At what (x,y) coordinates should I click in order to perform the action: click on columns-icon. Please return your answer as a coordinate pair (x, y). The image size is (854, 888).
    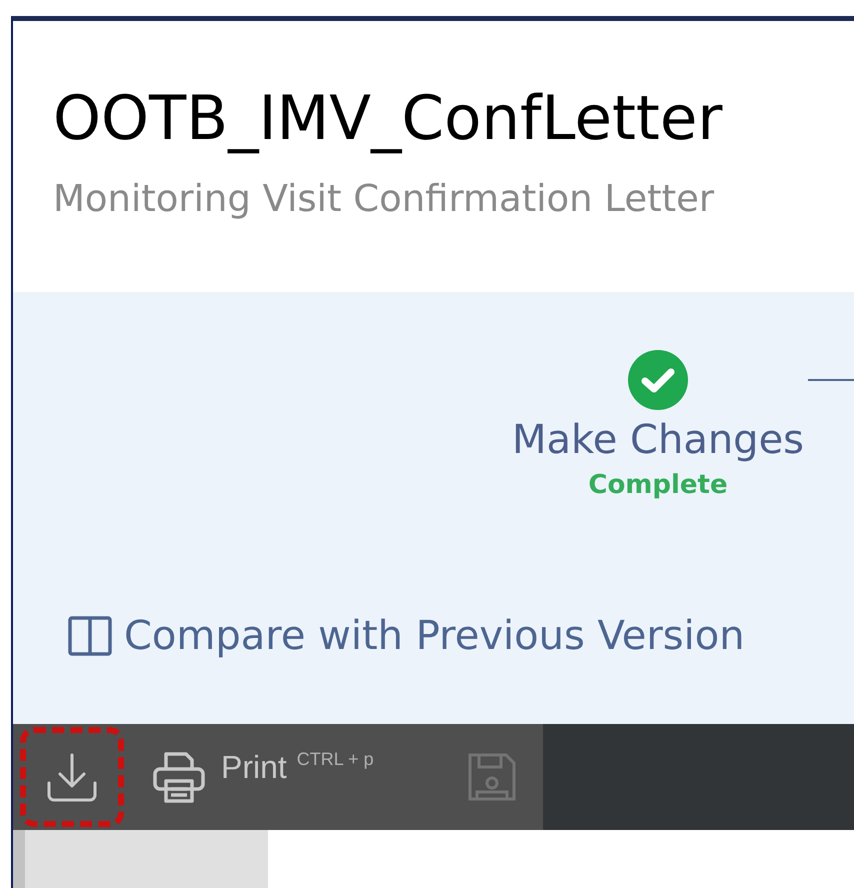
    Looking at the image, I should click on (90, 636).